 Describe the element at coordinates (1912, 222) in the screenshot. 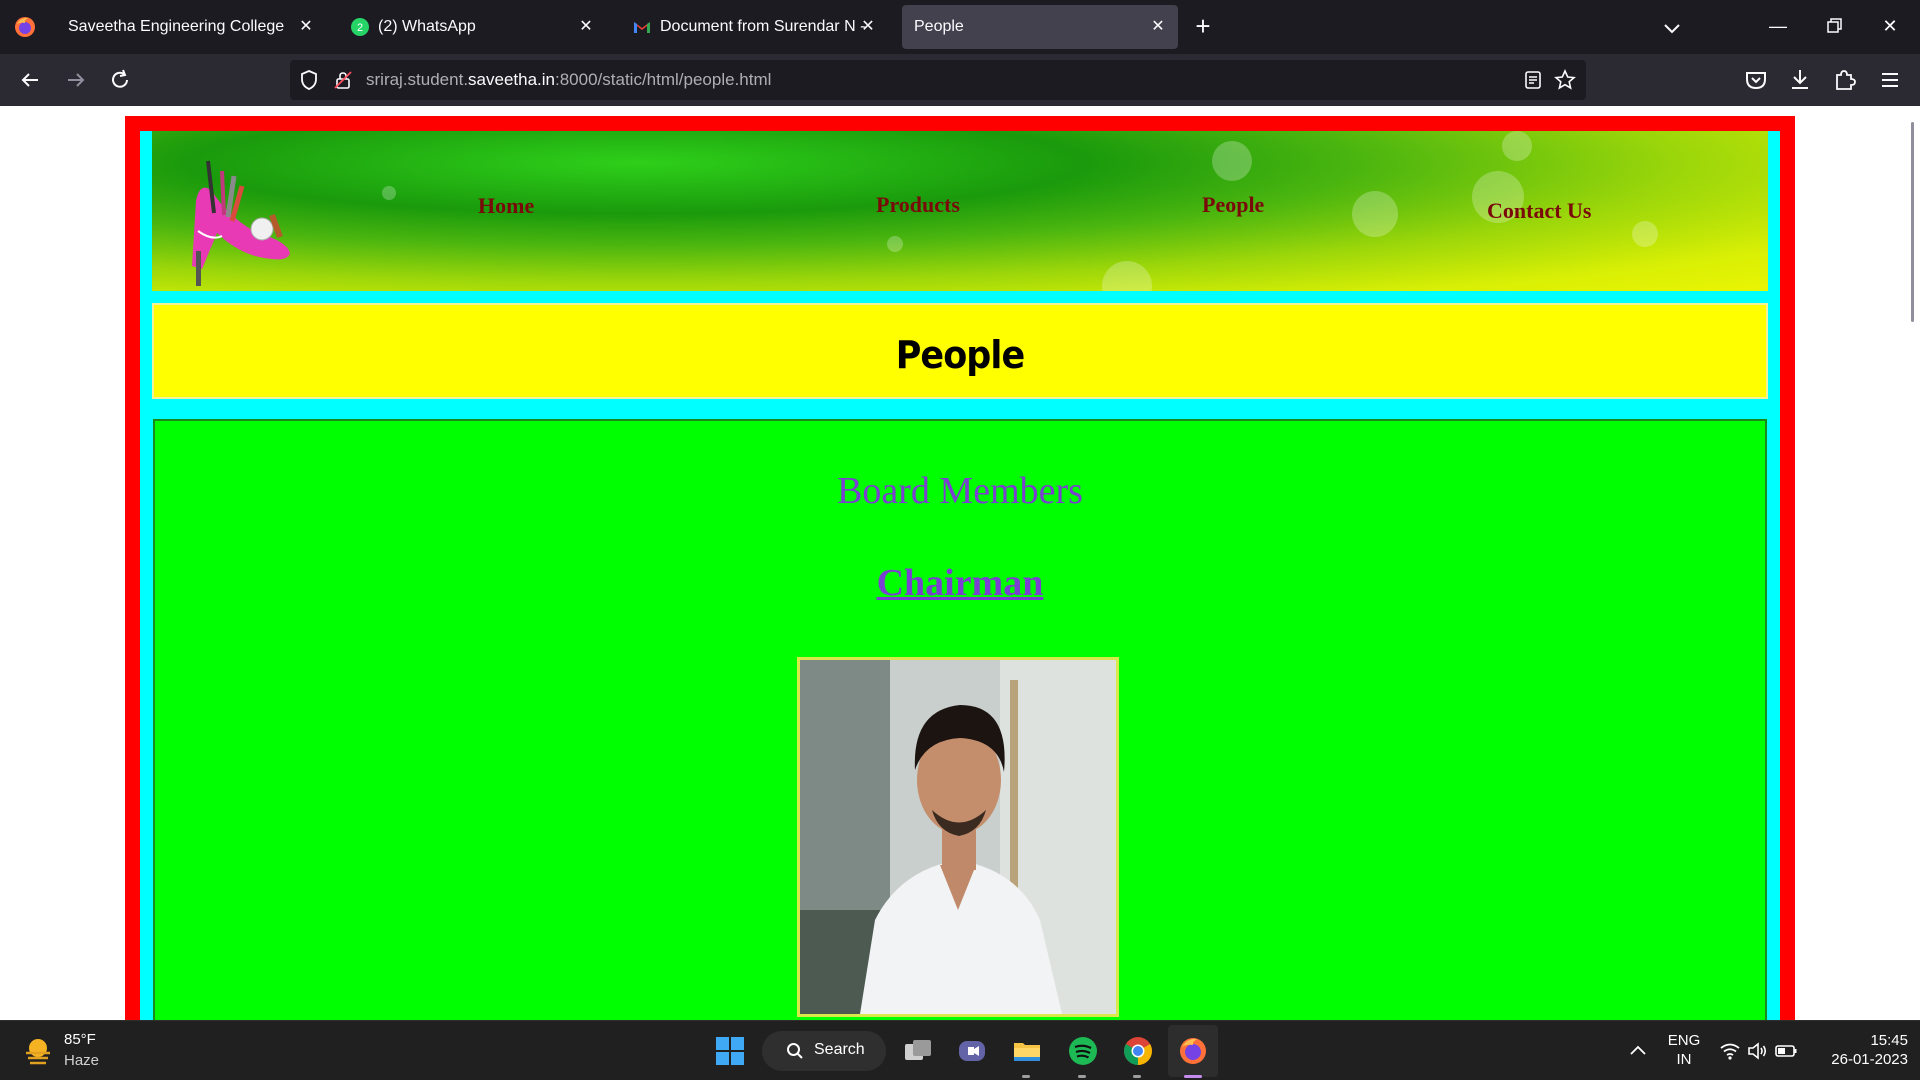

I see `scrollbar-thumb` at that location.